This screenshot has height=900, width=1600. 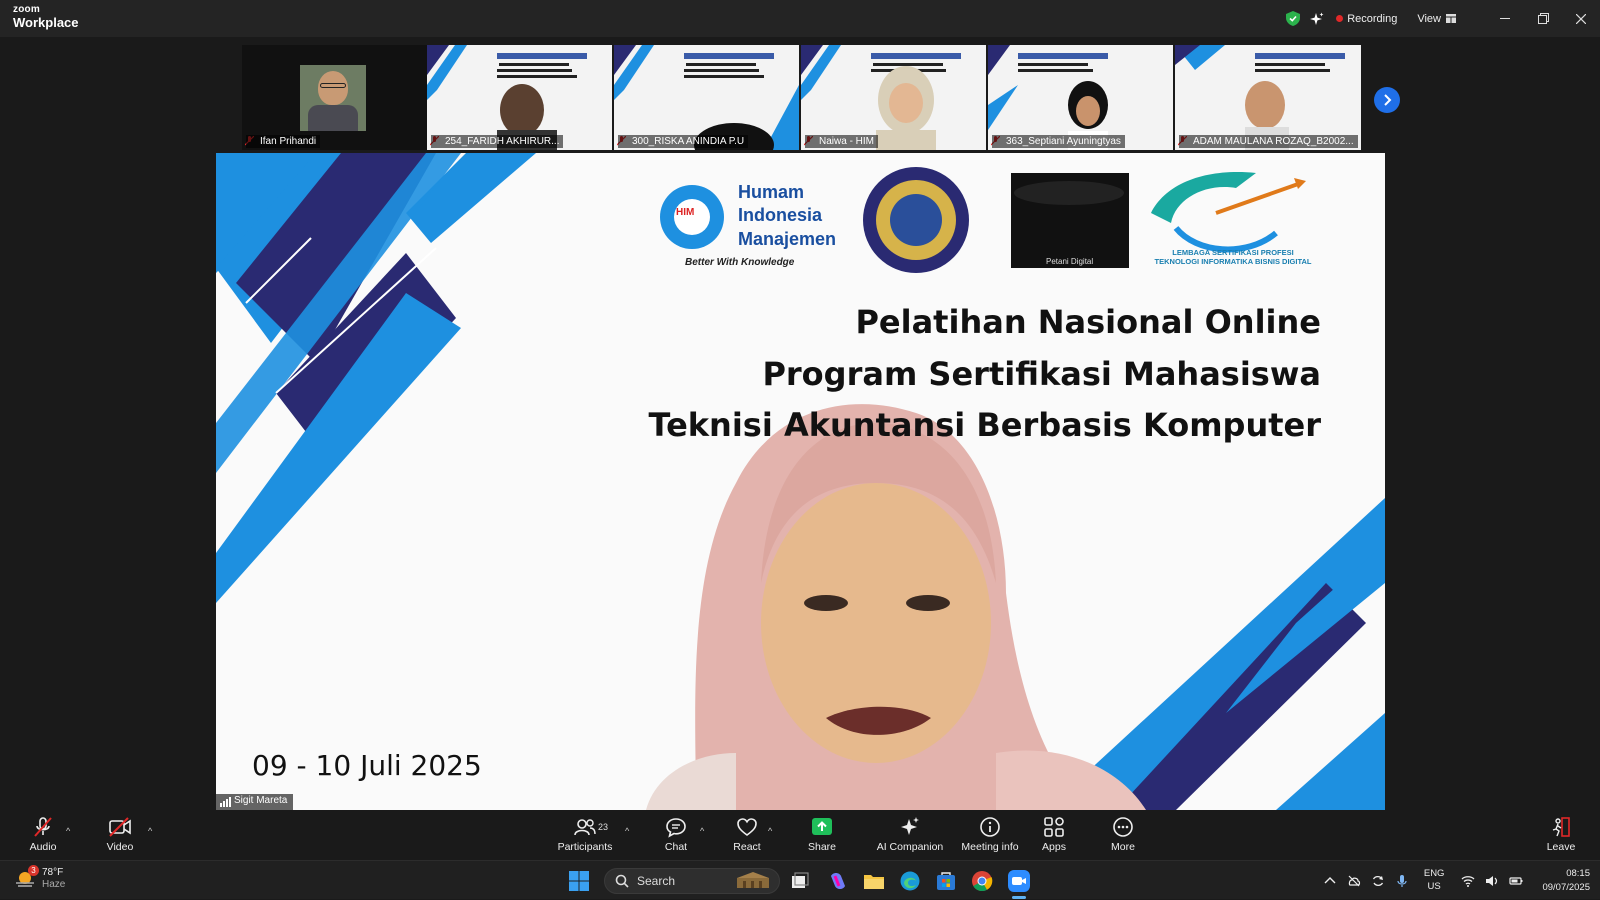 I want to click on share-screen-icon, so click(x=822, y=826).